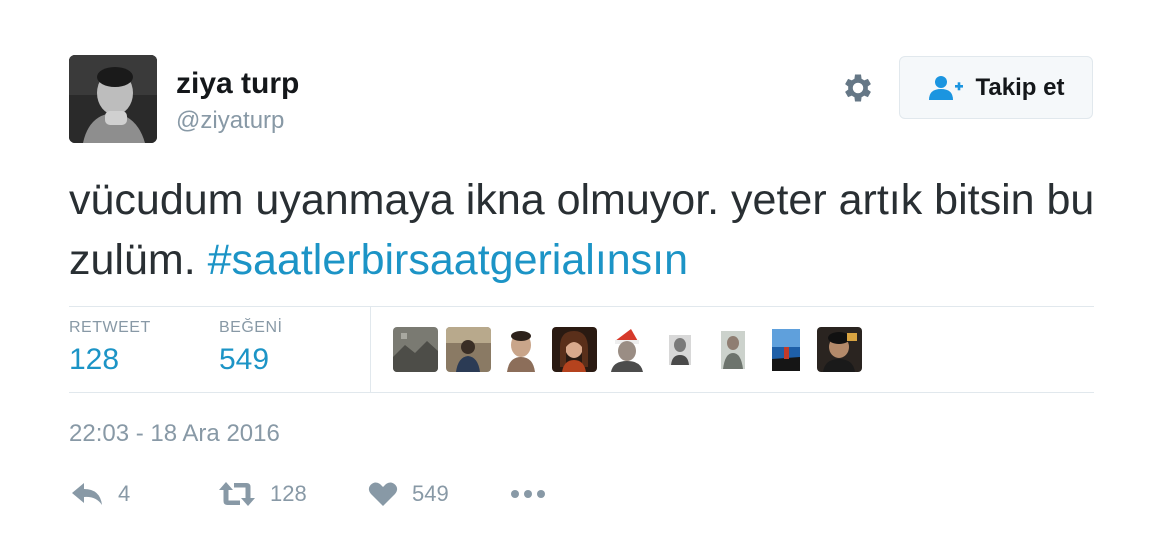 The image size is (1168, 555). Describe the element at coordinates (581, 306) in the screenshot. I see `stats-top-divider` at that location.